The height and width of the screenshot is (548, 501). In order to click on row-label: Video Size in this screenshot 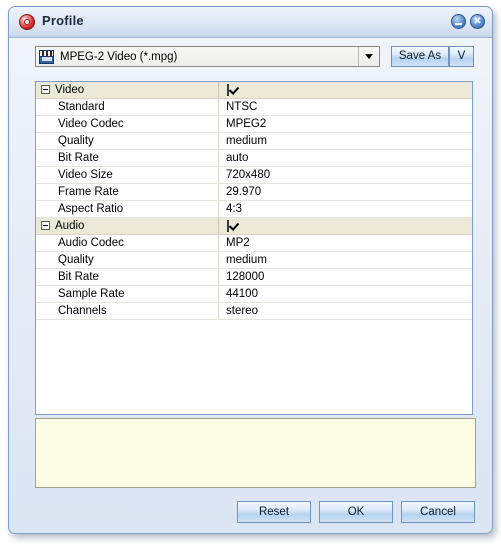, I will do `click(85, 175)`.